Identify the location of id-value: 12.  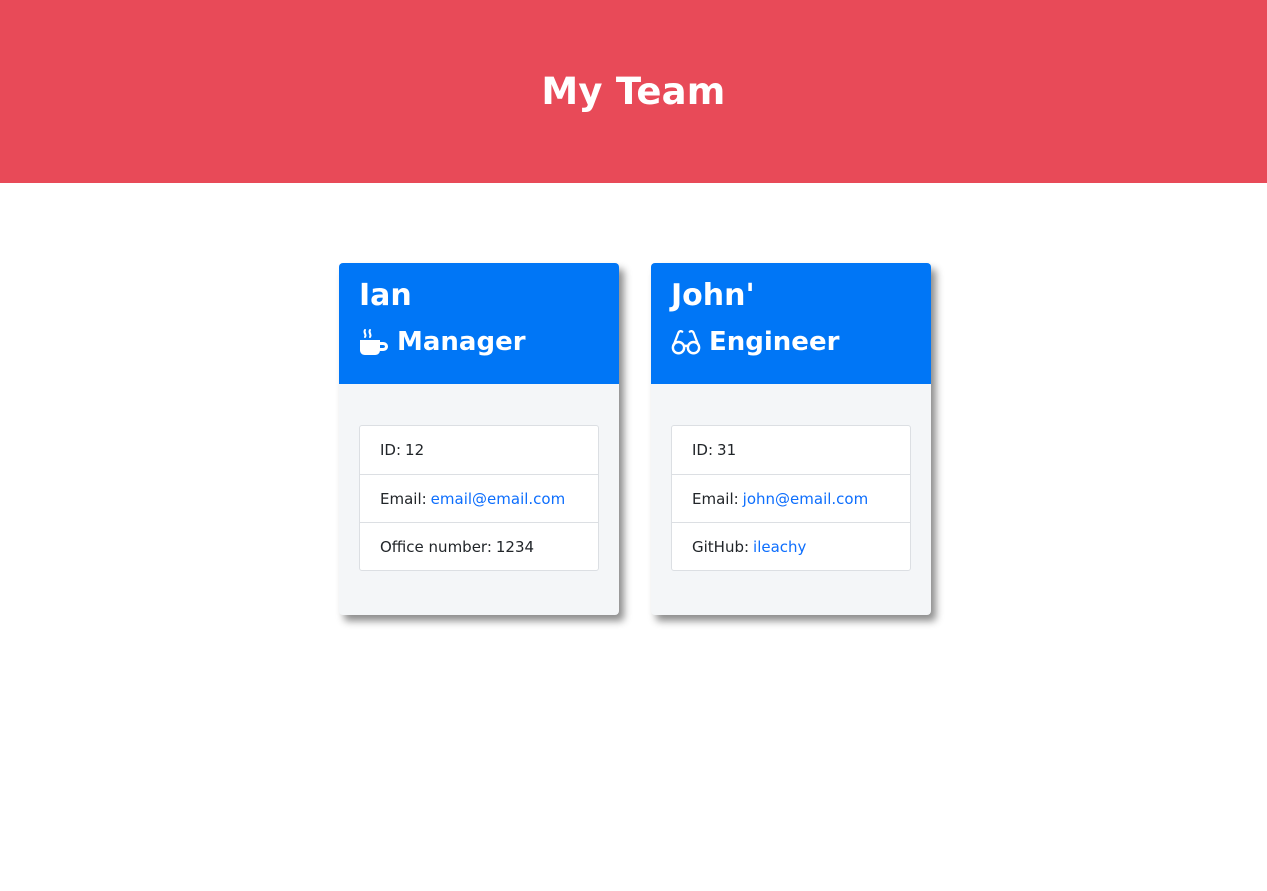
(415, 450).